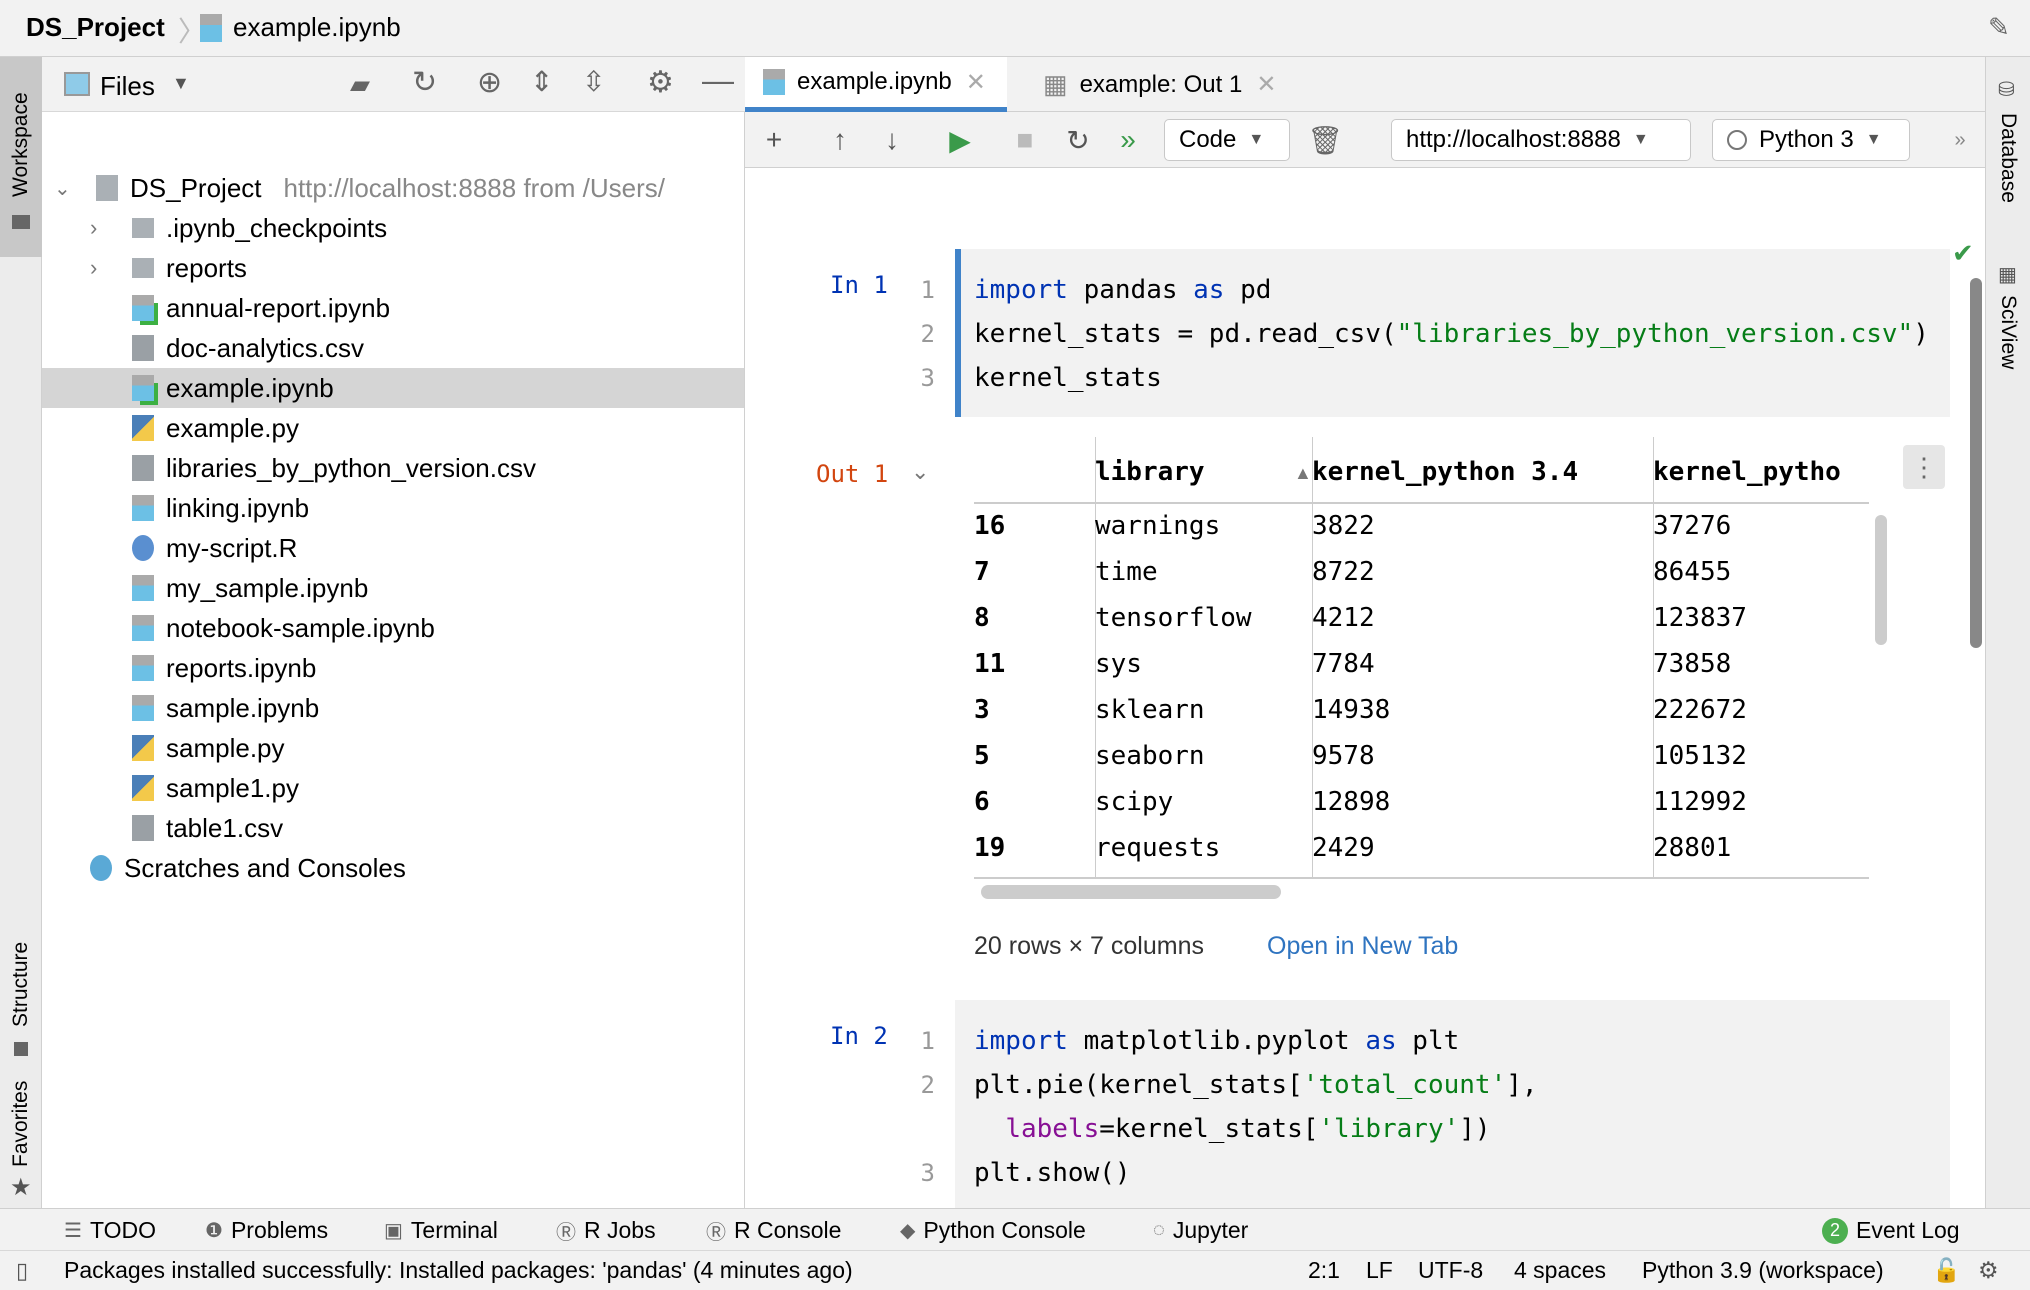 The width and height of the screenshot is (2030, 1290). Describe the element at coordinates (993, 1230) in the screenshot. I see `tool-window-python-console: ◆ Python Console` at that location.